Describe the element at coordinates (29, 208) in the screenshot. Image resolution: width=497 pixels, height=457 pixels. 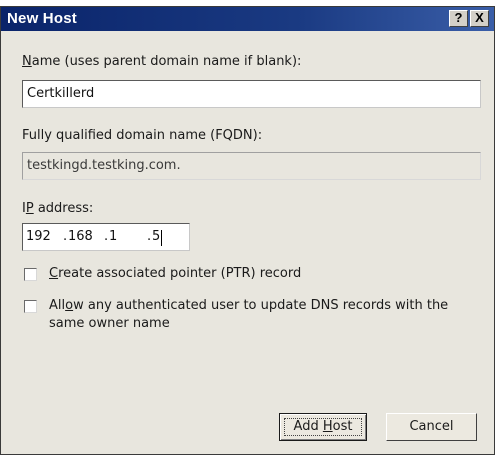
I see `ip-label-accel: P` at that location.